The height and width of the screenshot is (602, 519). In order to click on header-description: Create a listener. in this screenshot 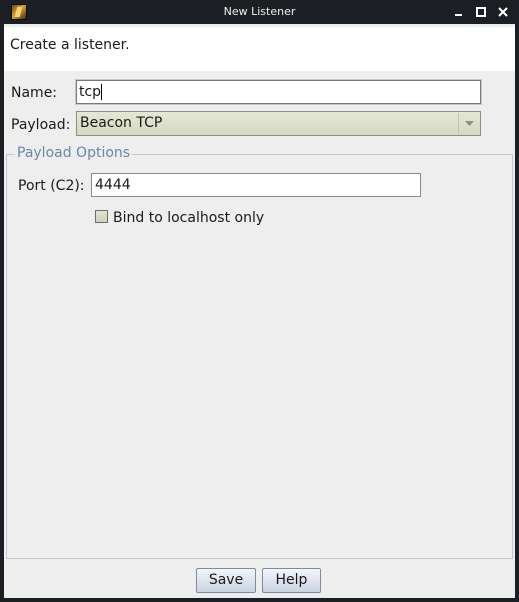, I will do `click(70, 45)`.